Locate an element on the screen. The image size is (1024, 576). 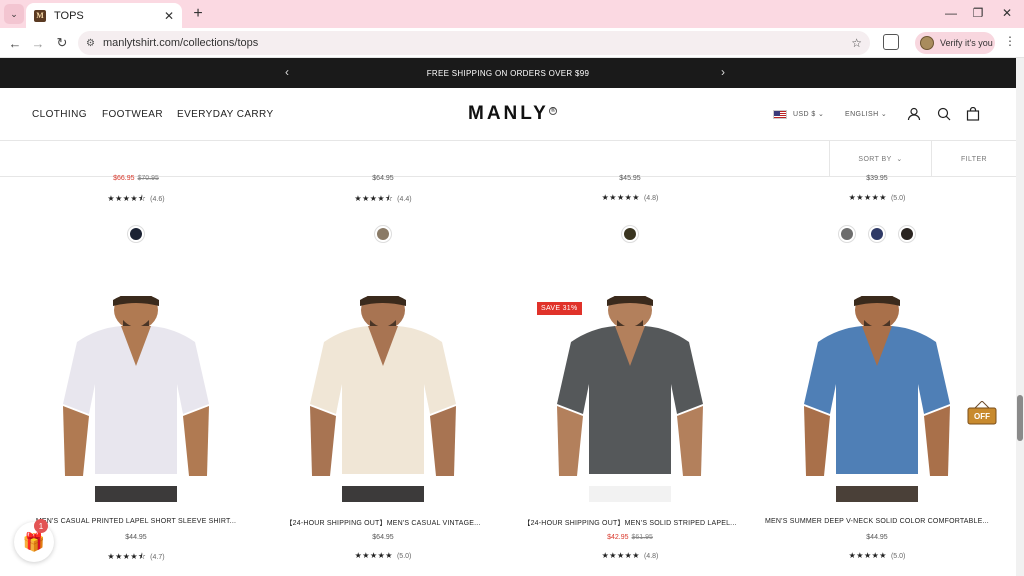
currency-label: USD $ is located at coordinates (804, 114).